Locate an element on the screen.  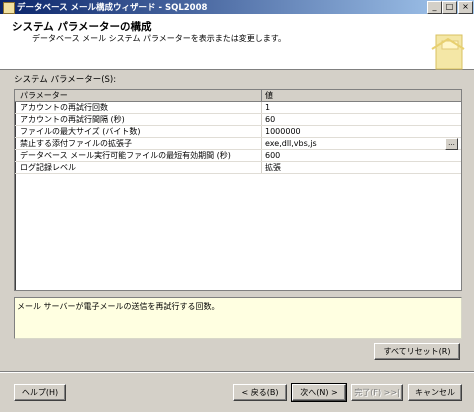
grid-row: アカウントの再試行間隔 (秒) 60 is located at coordinates (238, 120).